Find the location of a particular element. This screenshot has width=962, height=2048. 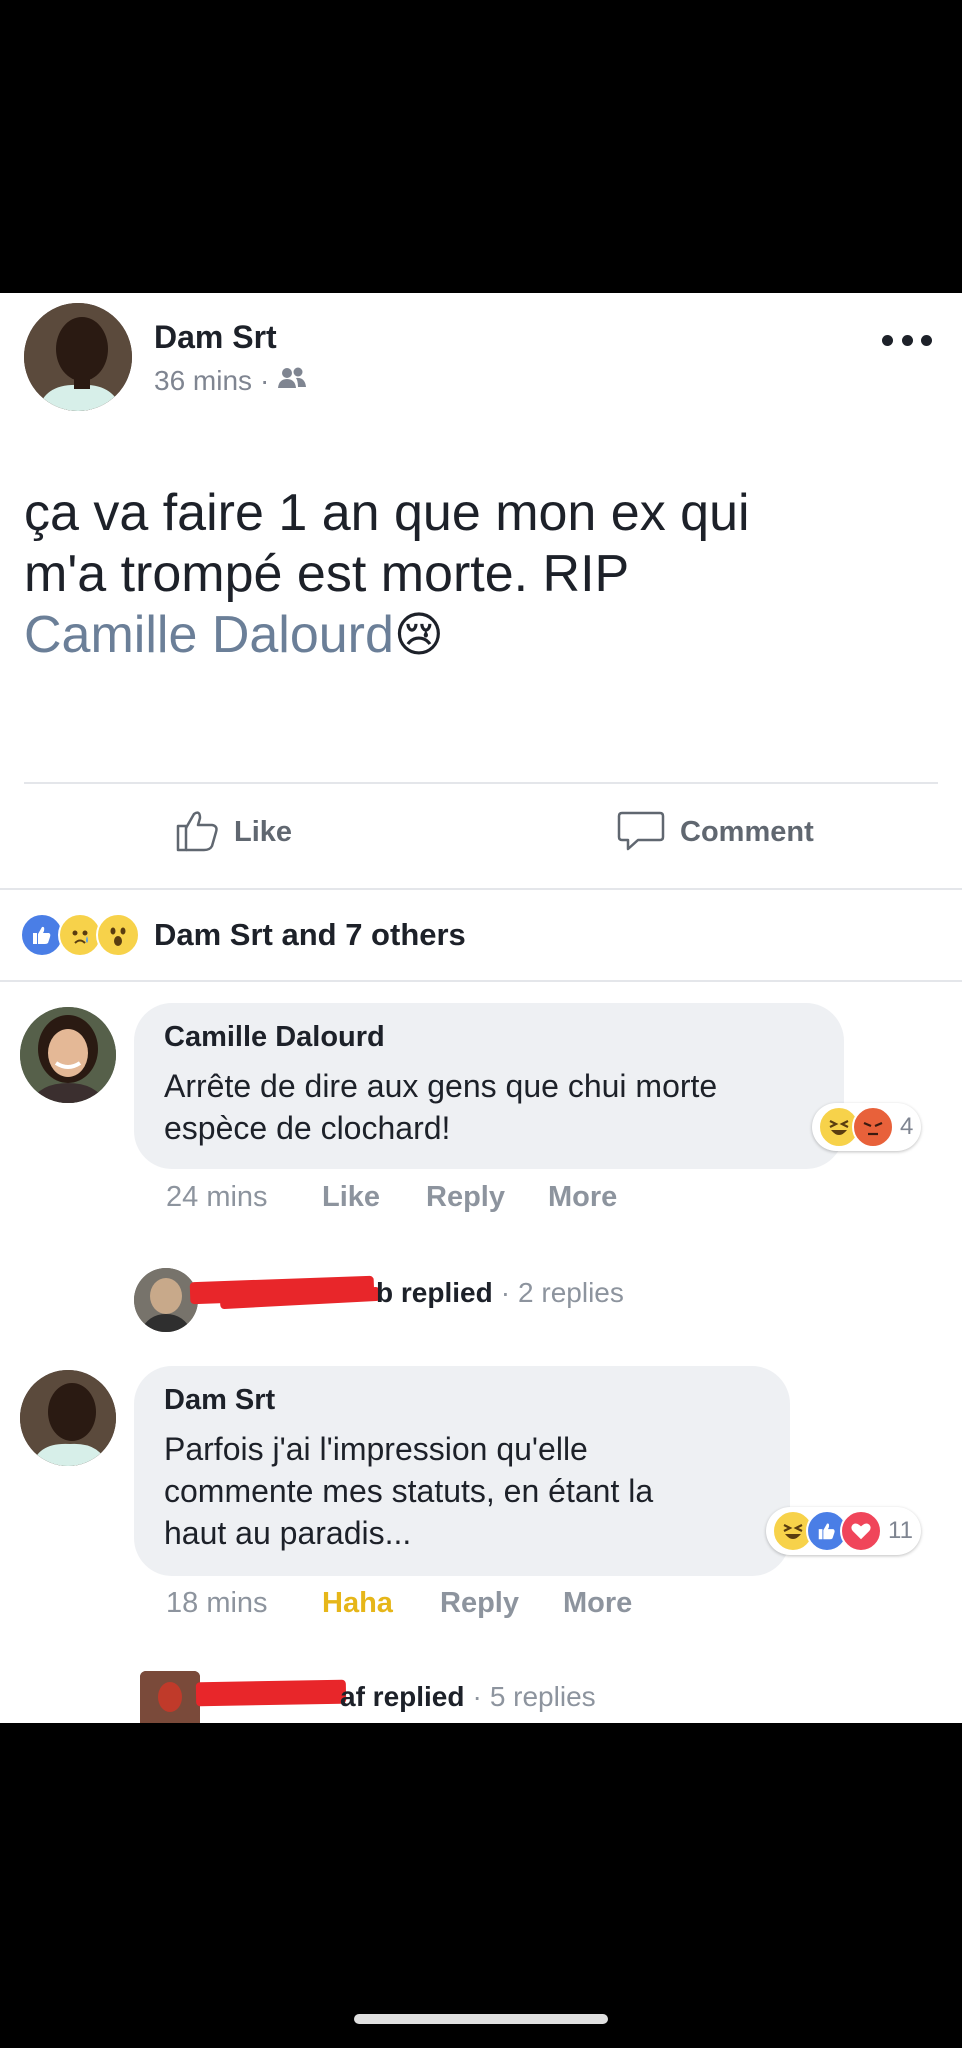

comment-author: Dam Srt is located at coordinates (219, 1400).